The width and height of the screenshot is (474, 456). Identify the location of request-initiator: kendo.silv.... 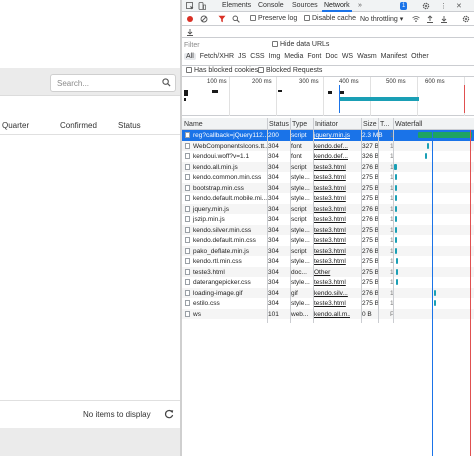
(332, 293).